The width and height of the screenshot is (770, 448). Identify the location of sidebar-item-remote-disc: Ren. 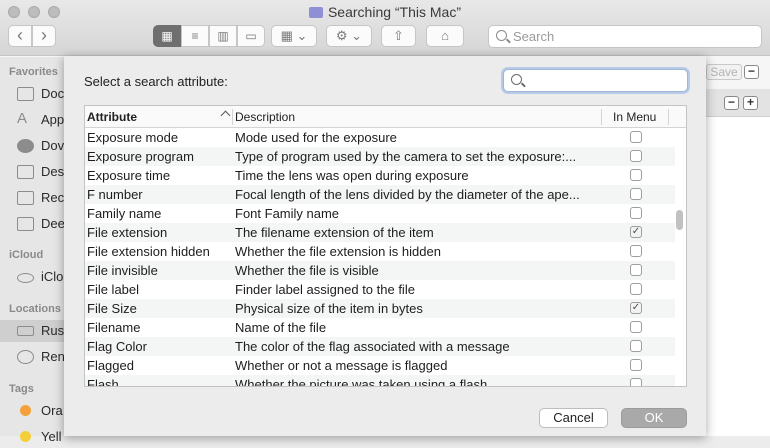
(32, 357).